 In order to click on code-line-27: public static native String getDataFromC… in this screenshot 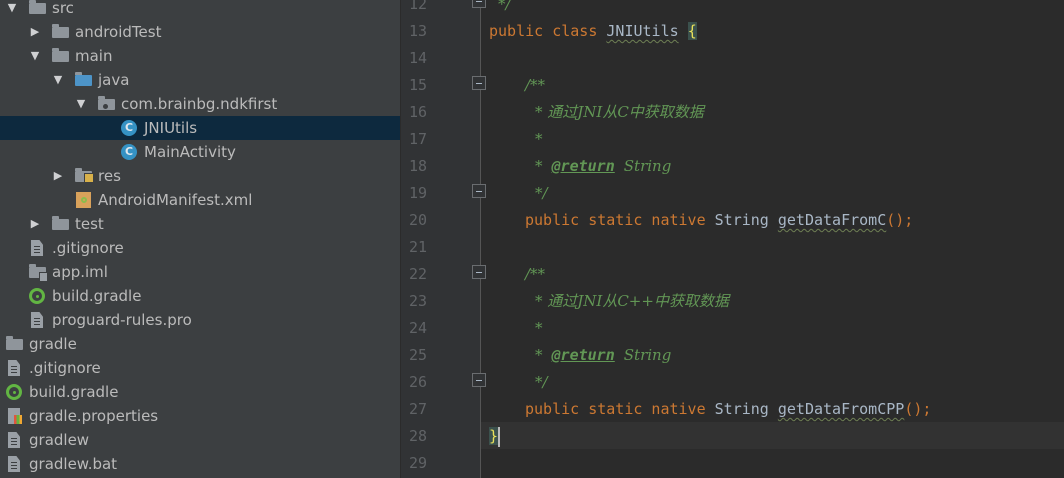, I will do `click(728, 409)`.